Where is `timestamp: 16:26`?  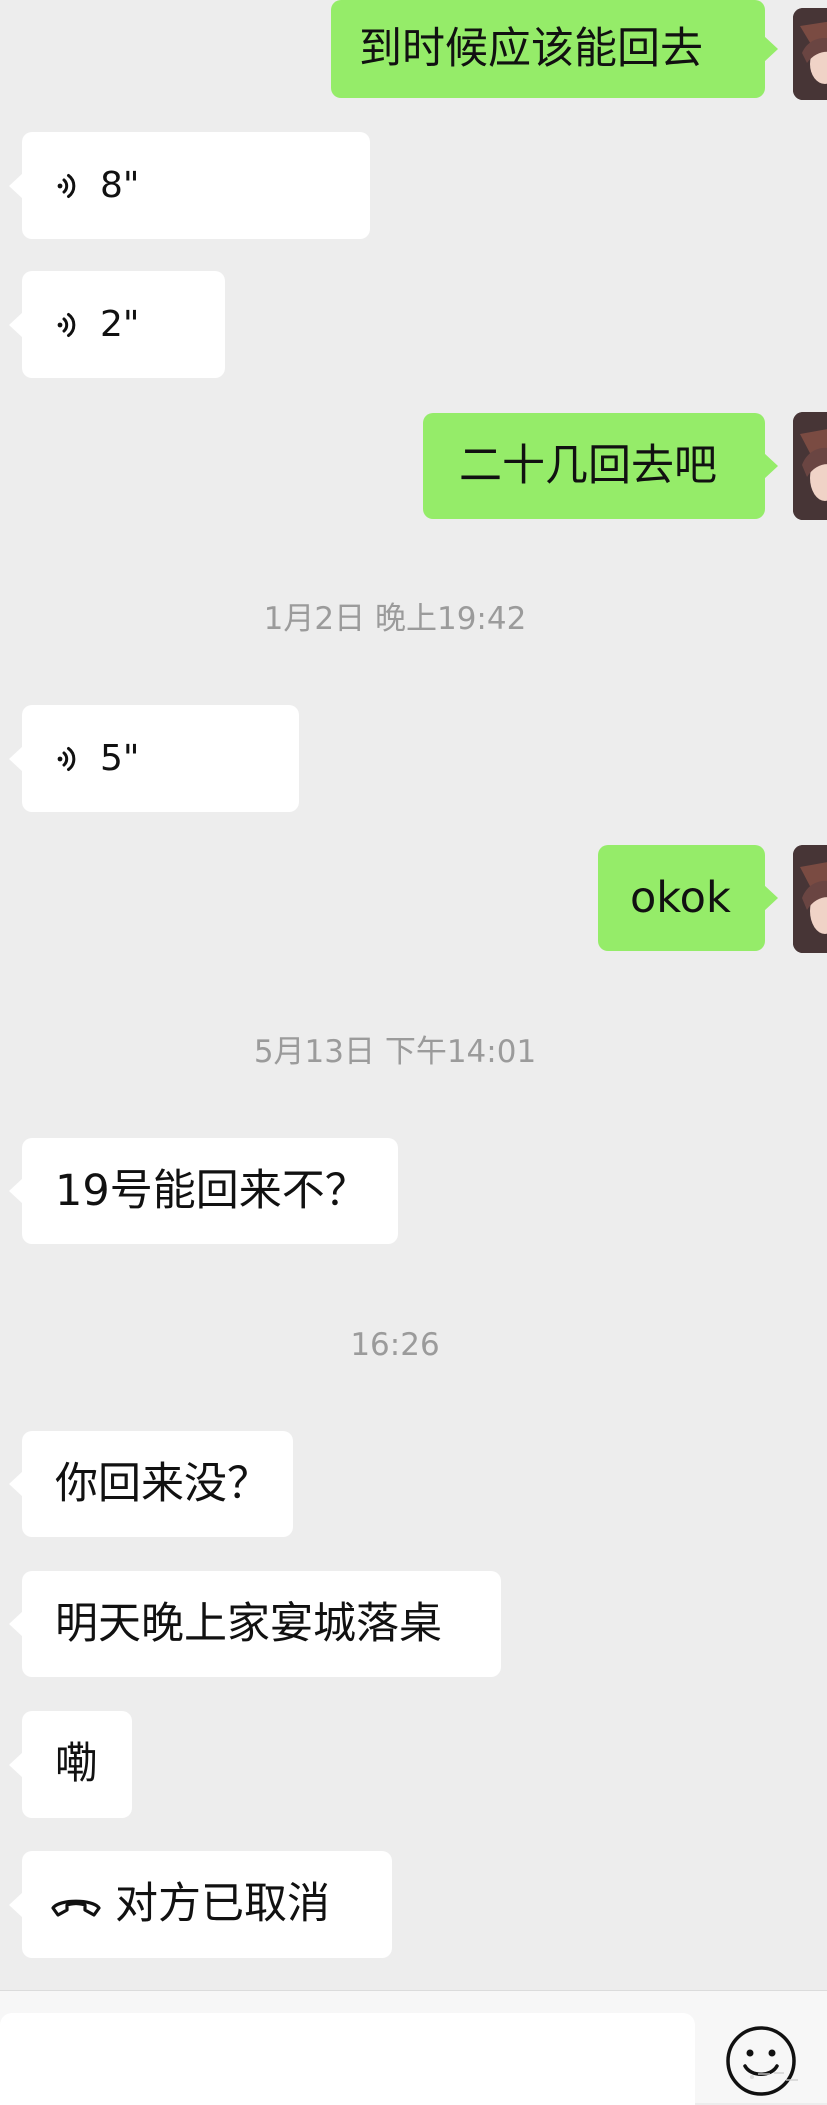 timestamp: 16:26 is located at coordinates (395, 1345).